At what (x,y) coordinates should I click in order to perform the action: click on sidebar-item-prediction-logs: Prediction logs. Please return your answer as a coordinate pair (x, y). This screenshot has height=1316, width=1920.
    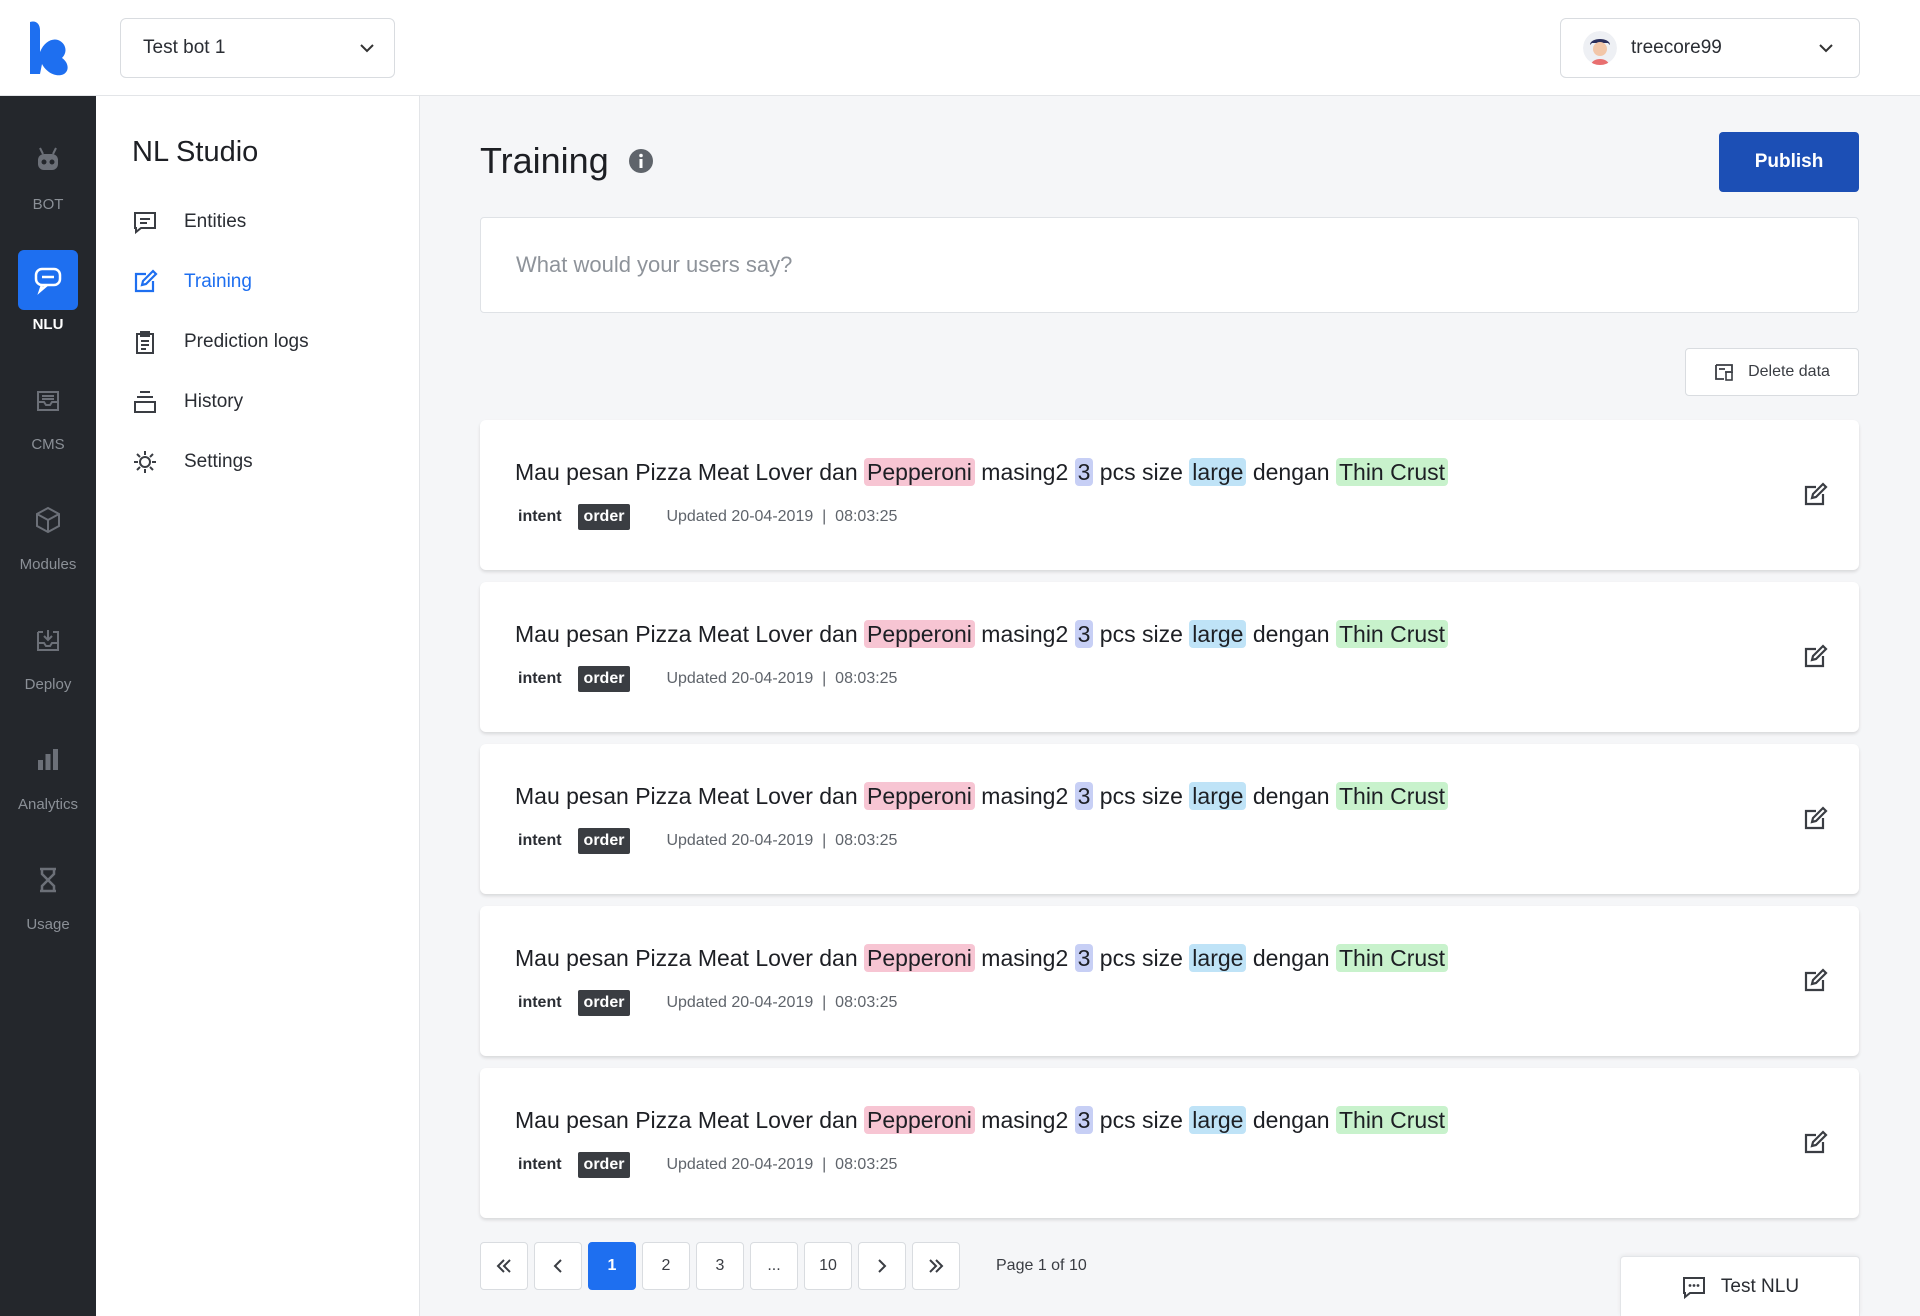
    Looking at the image, I should click on (220, 342).